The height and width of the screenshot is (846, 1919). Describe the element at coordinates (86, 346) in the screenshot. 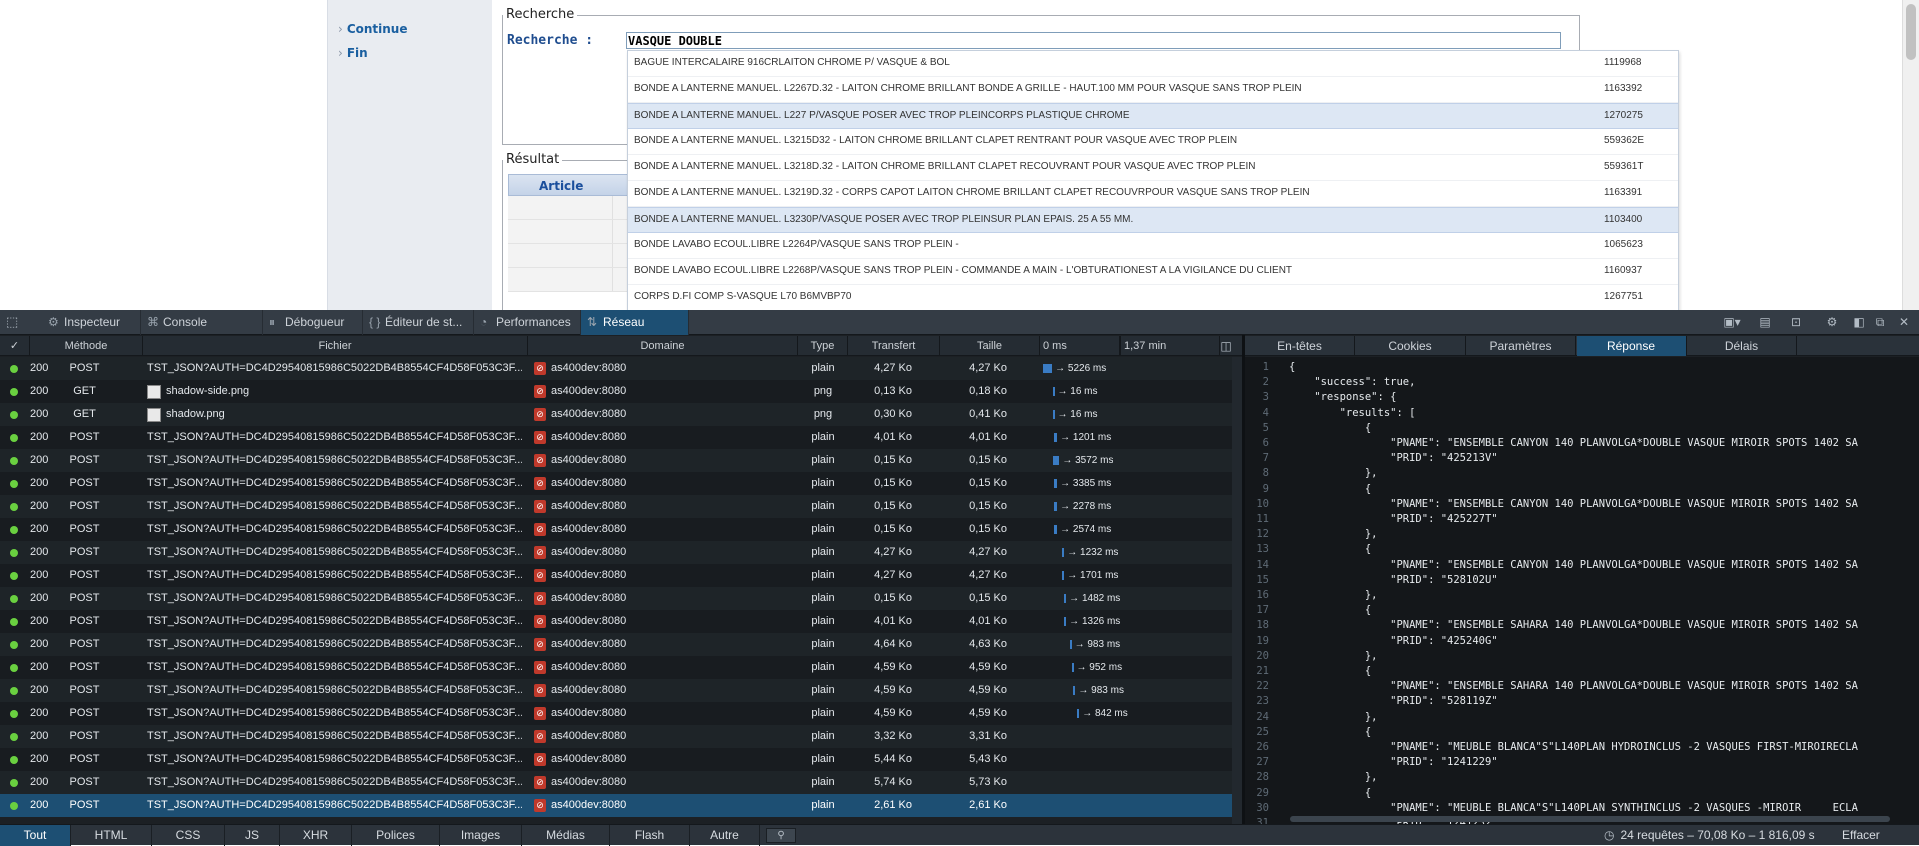

I see `column-method: Méthode` at that location.